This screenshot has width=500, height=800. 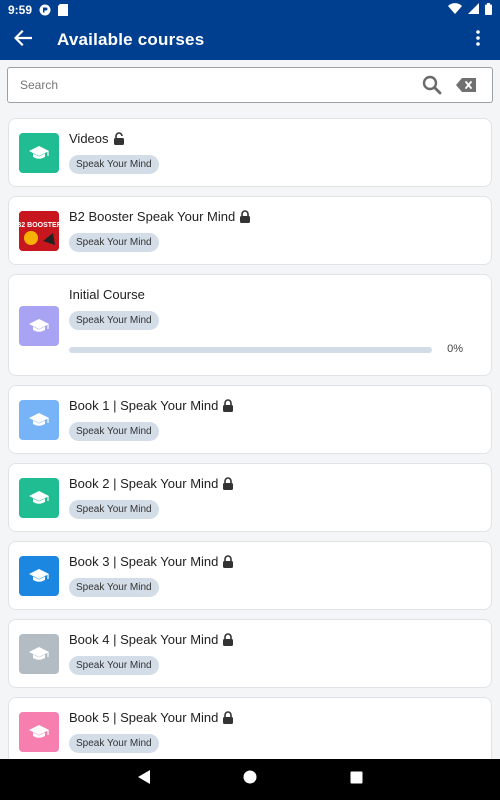 What do you see at coordinates (250, 575) in the screenshot?
I see `course-card: Book 3 | Speak Your Mind Speak Your Mind` at bounding box center [250, 575].